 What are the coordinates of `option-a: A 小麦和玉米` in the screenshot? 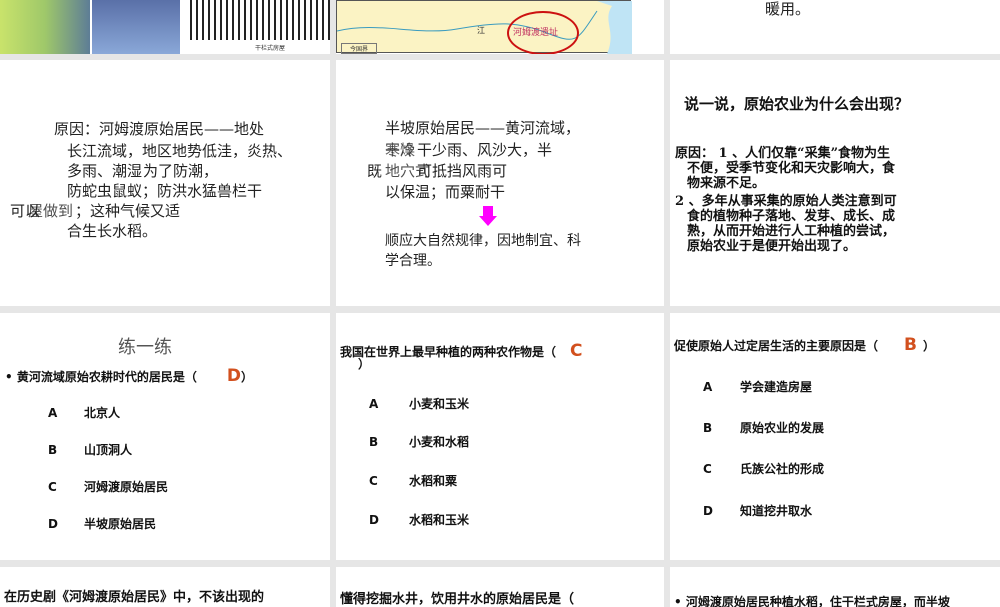 It's located at (419, 404).